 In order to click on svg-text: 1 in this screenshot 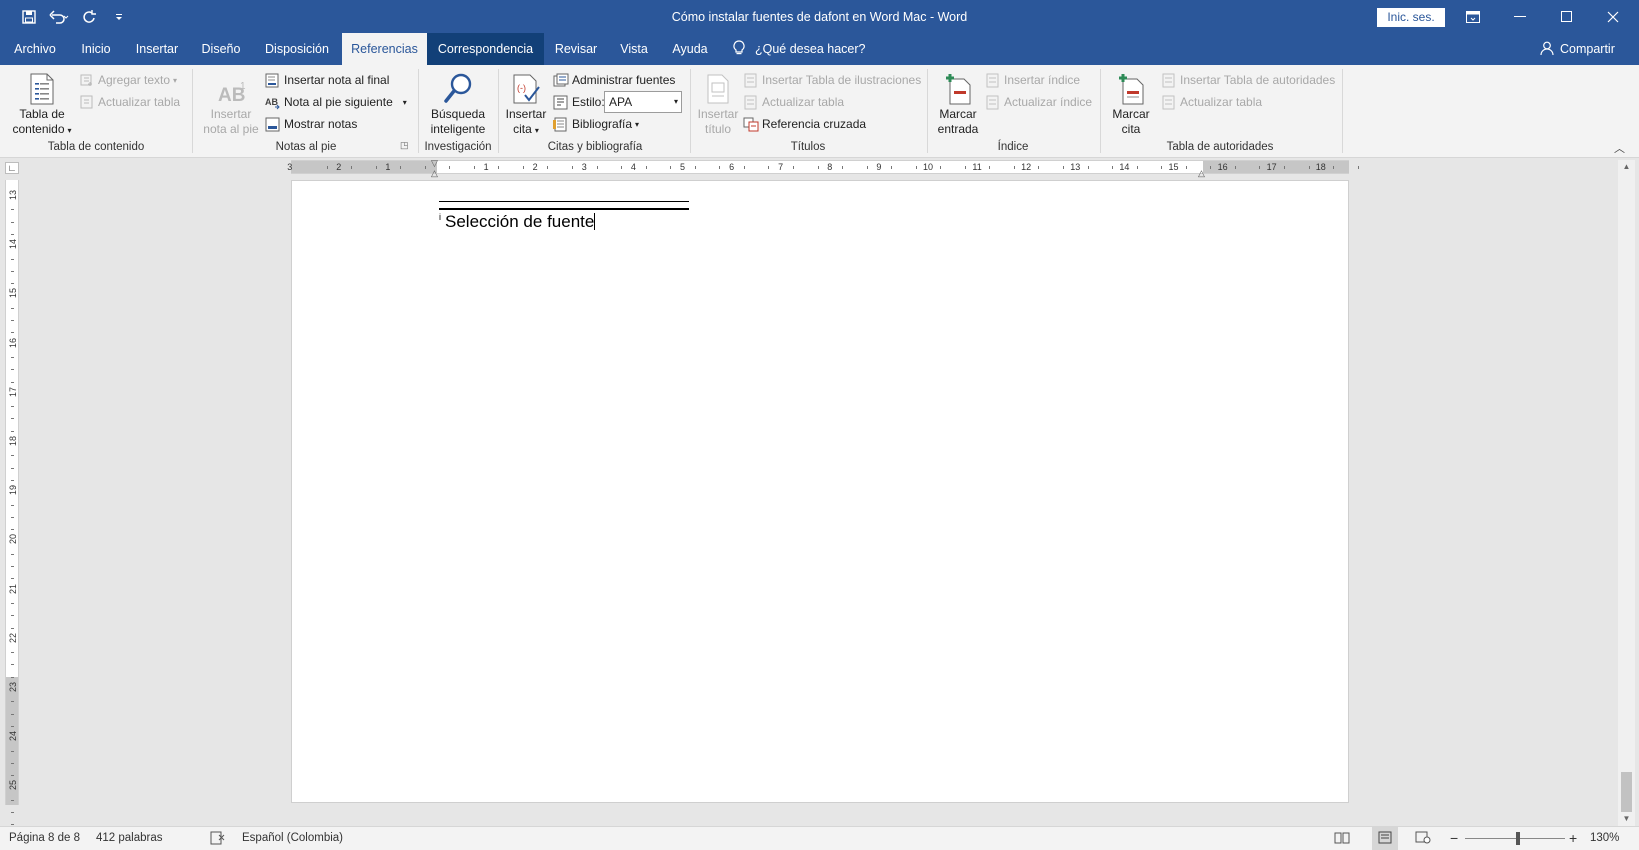, I will do `click(243, 86)`.